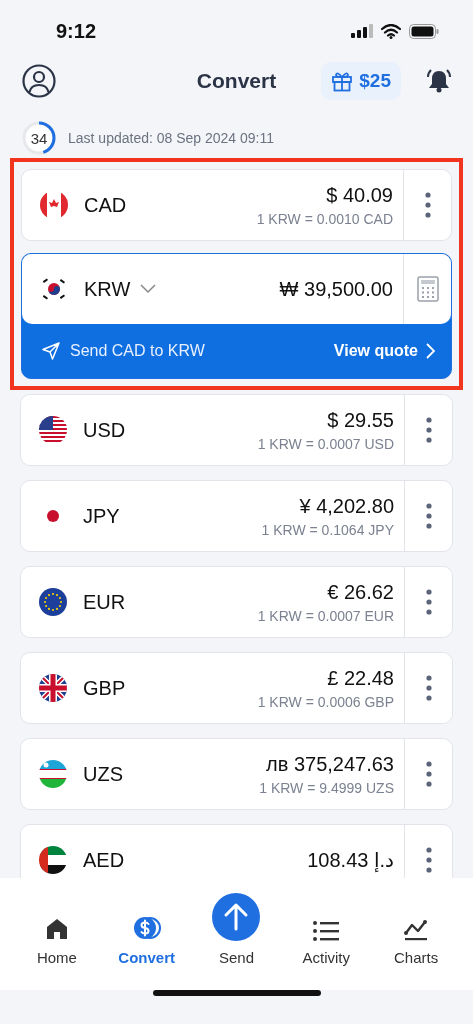  I want to click on profile-icon, so click(39, 81).